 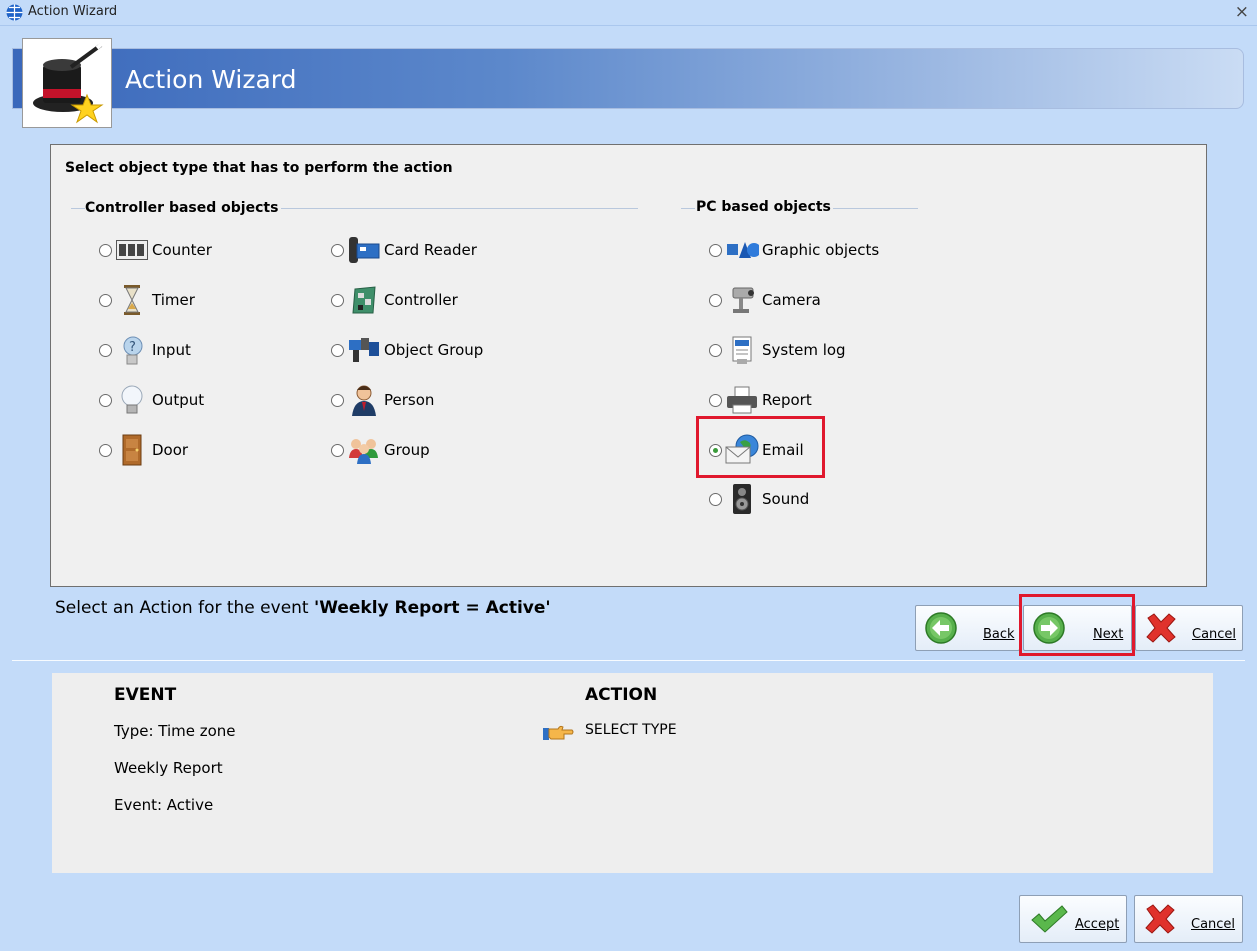 I want to click on option-label: Counter, so click(x=182, y=250).